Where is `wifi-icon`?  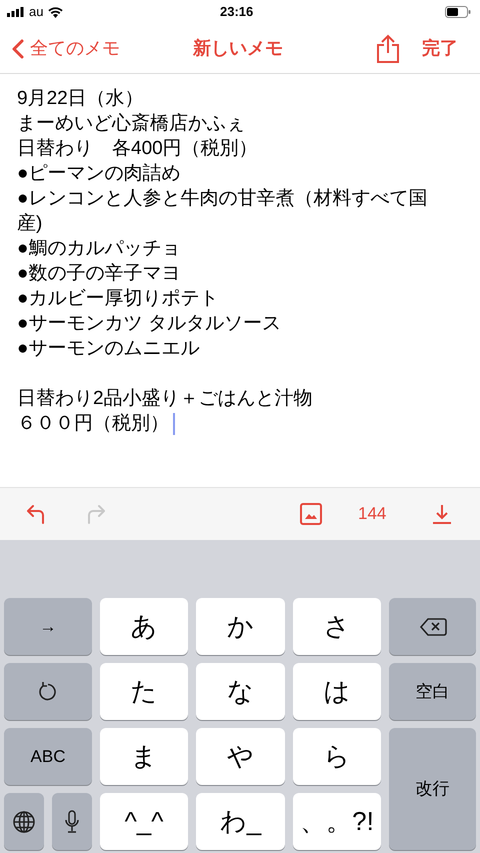 wifi-icon is located at coordinates (56, 12).